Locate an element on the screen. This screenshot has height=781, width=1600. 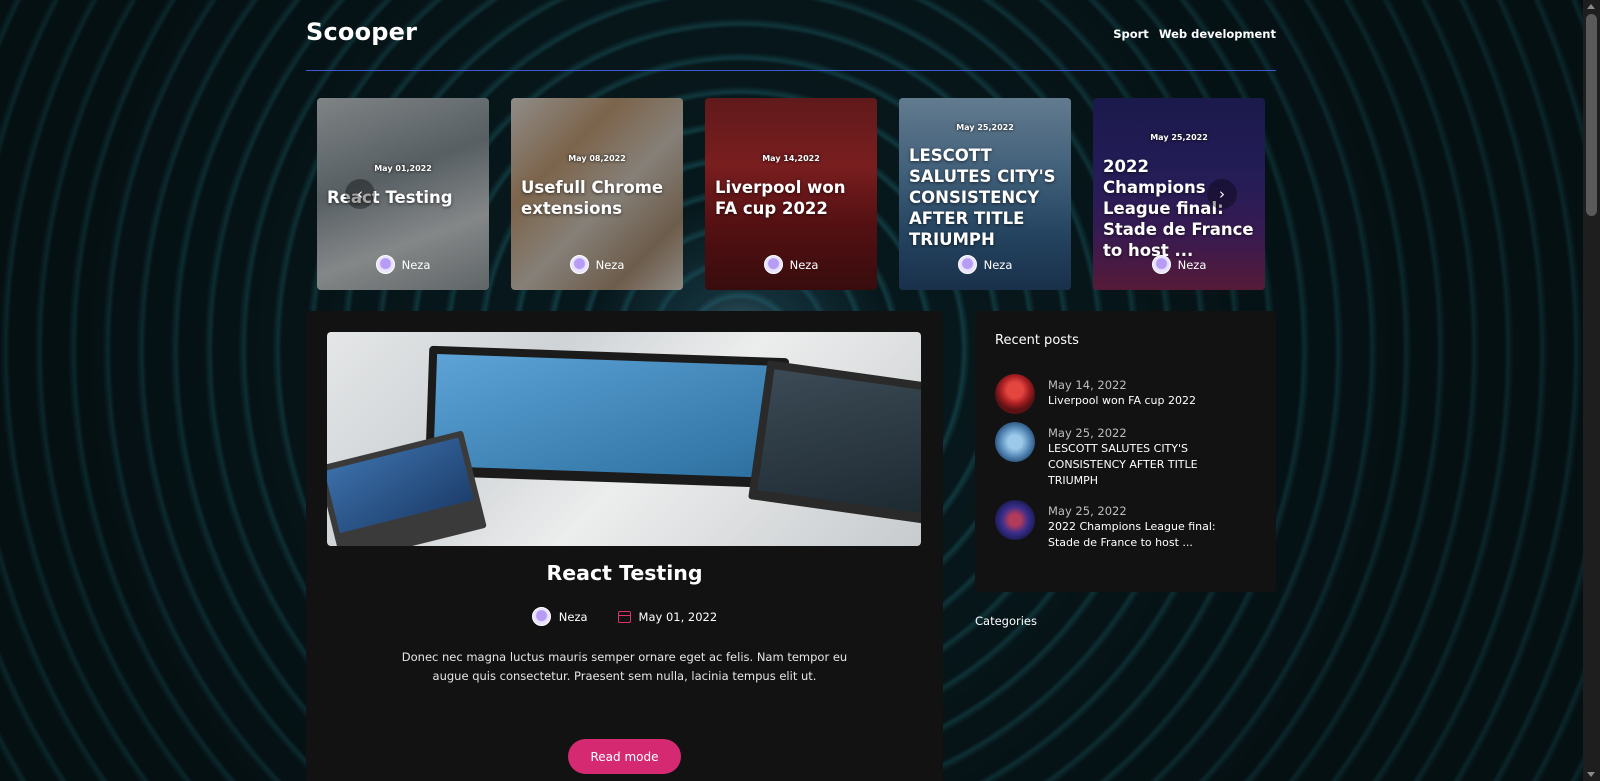
chevron-left-icon: ‹ is located at coordinates (360, 194).